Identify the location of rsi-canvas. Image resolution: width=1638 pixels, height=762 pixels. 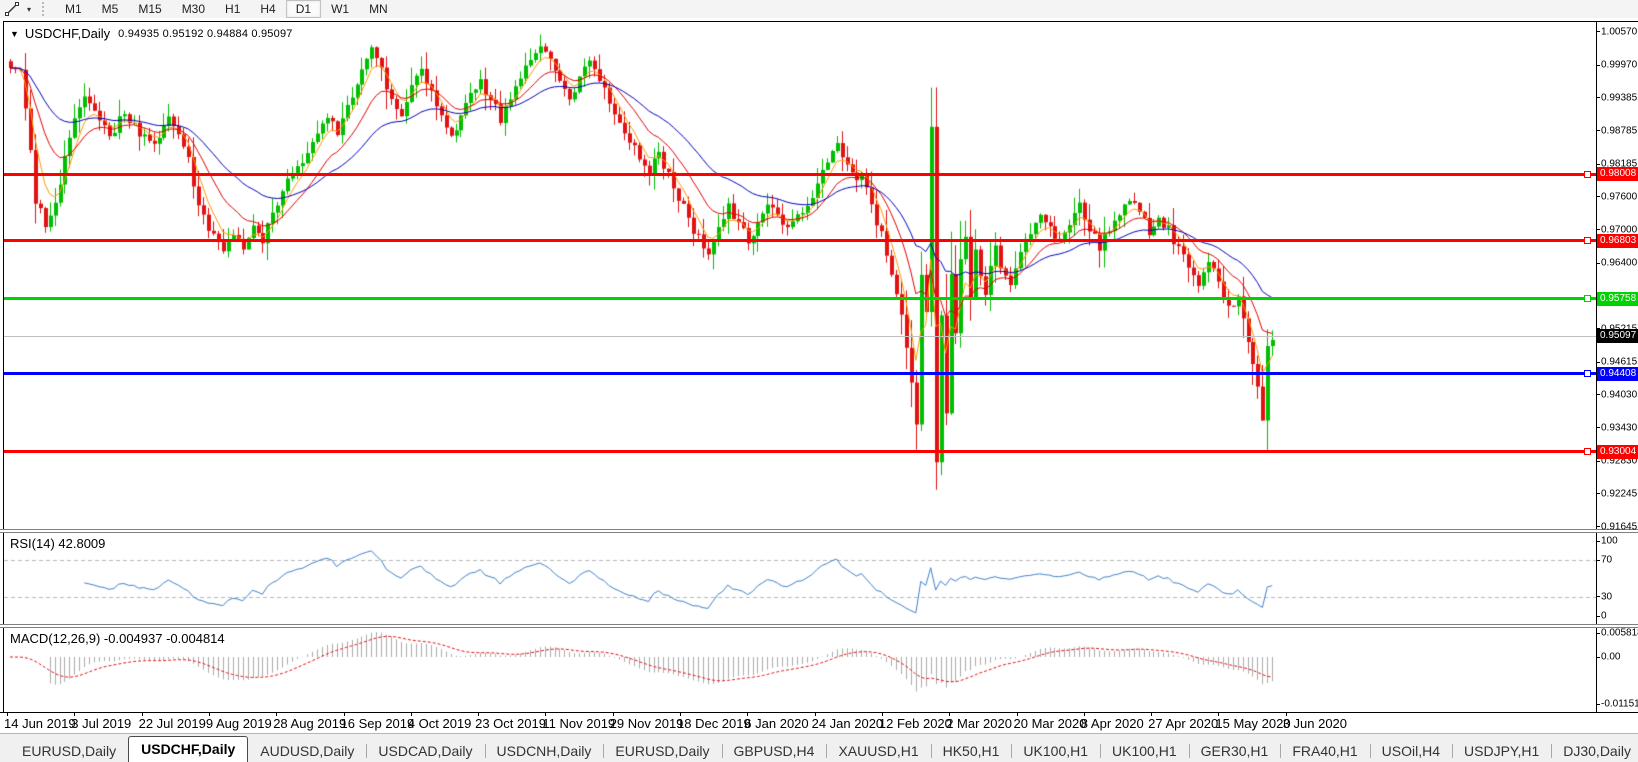
(800, 578).